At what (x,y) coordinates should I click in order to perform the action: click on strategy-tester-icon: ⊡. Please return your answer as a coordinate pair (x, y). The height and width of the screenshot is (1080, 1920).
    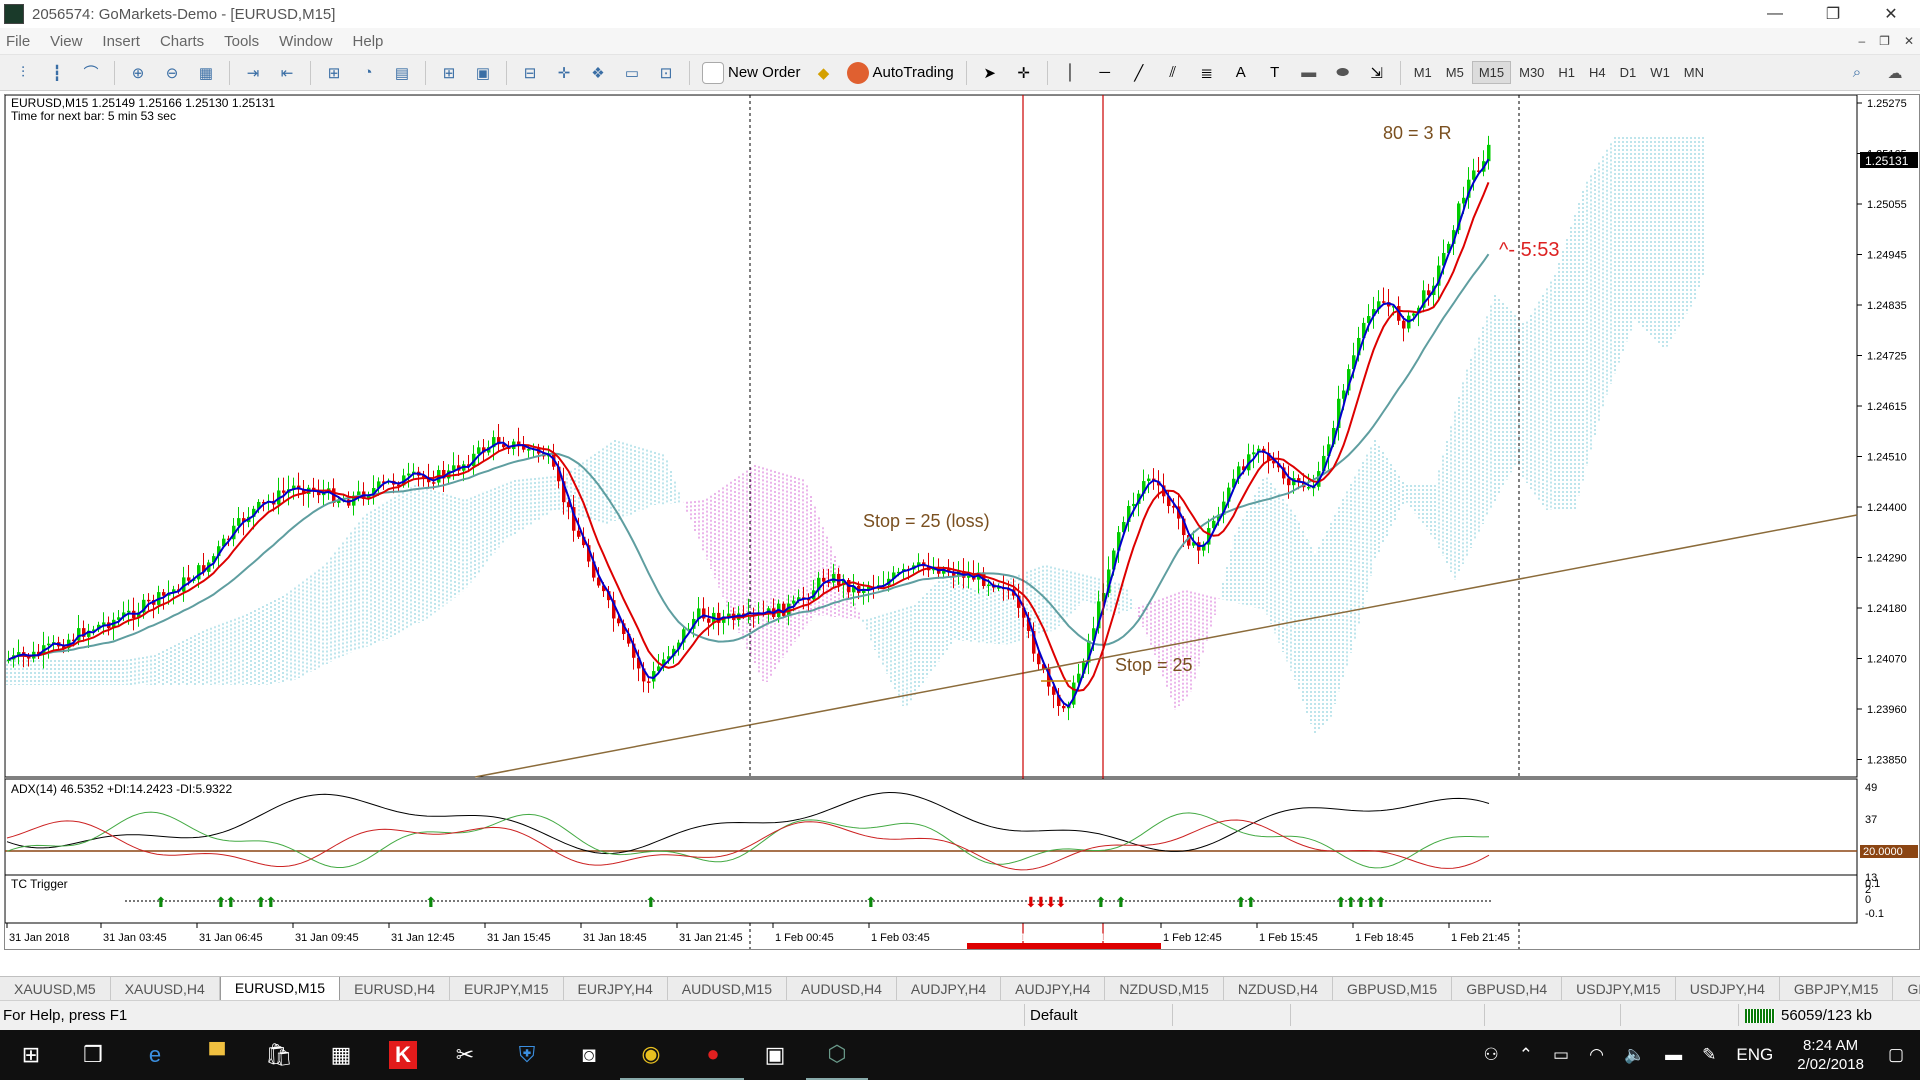
    Looking at the image, I should click on (666, 73).